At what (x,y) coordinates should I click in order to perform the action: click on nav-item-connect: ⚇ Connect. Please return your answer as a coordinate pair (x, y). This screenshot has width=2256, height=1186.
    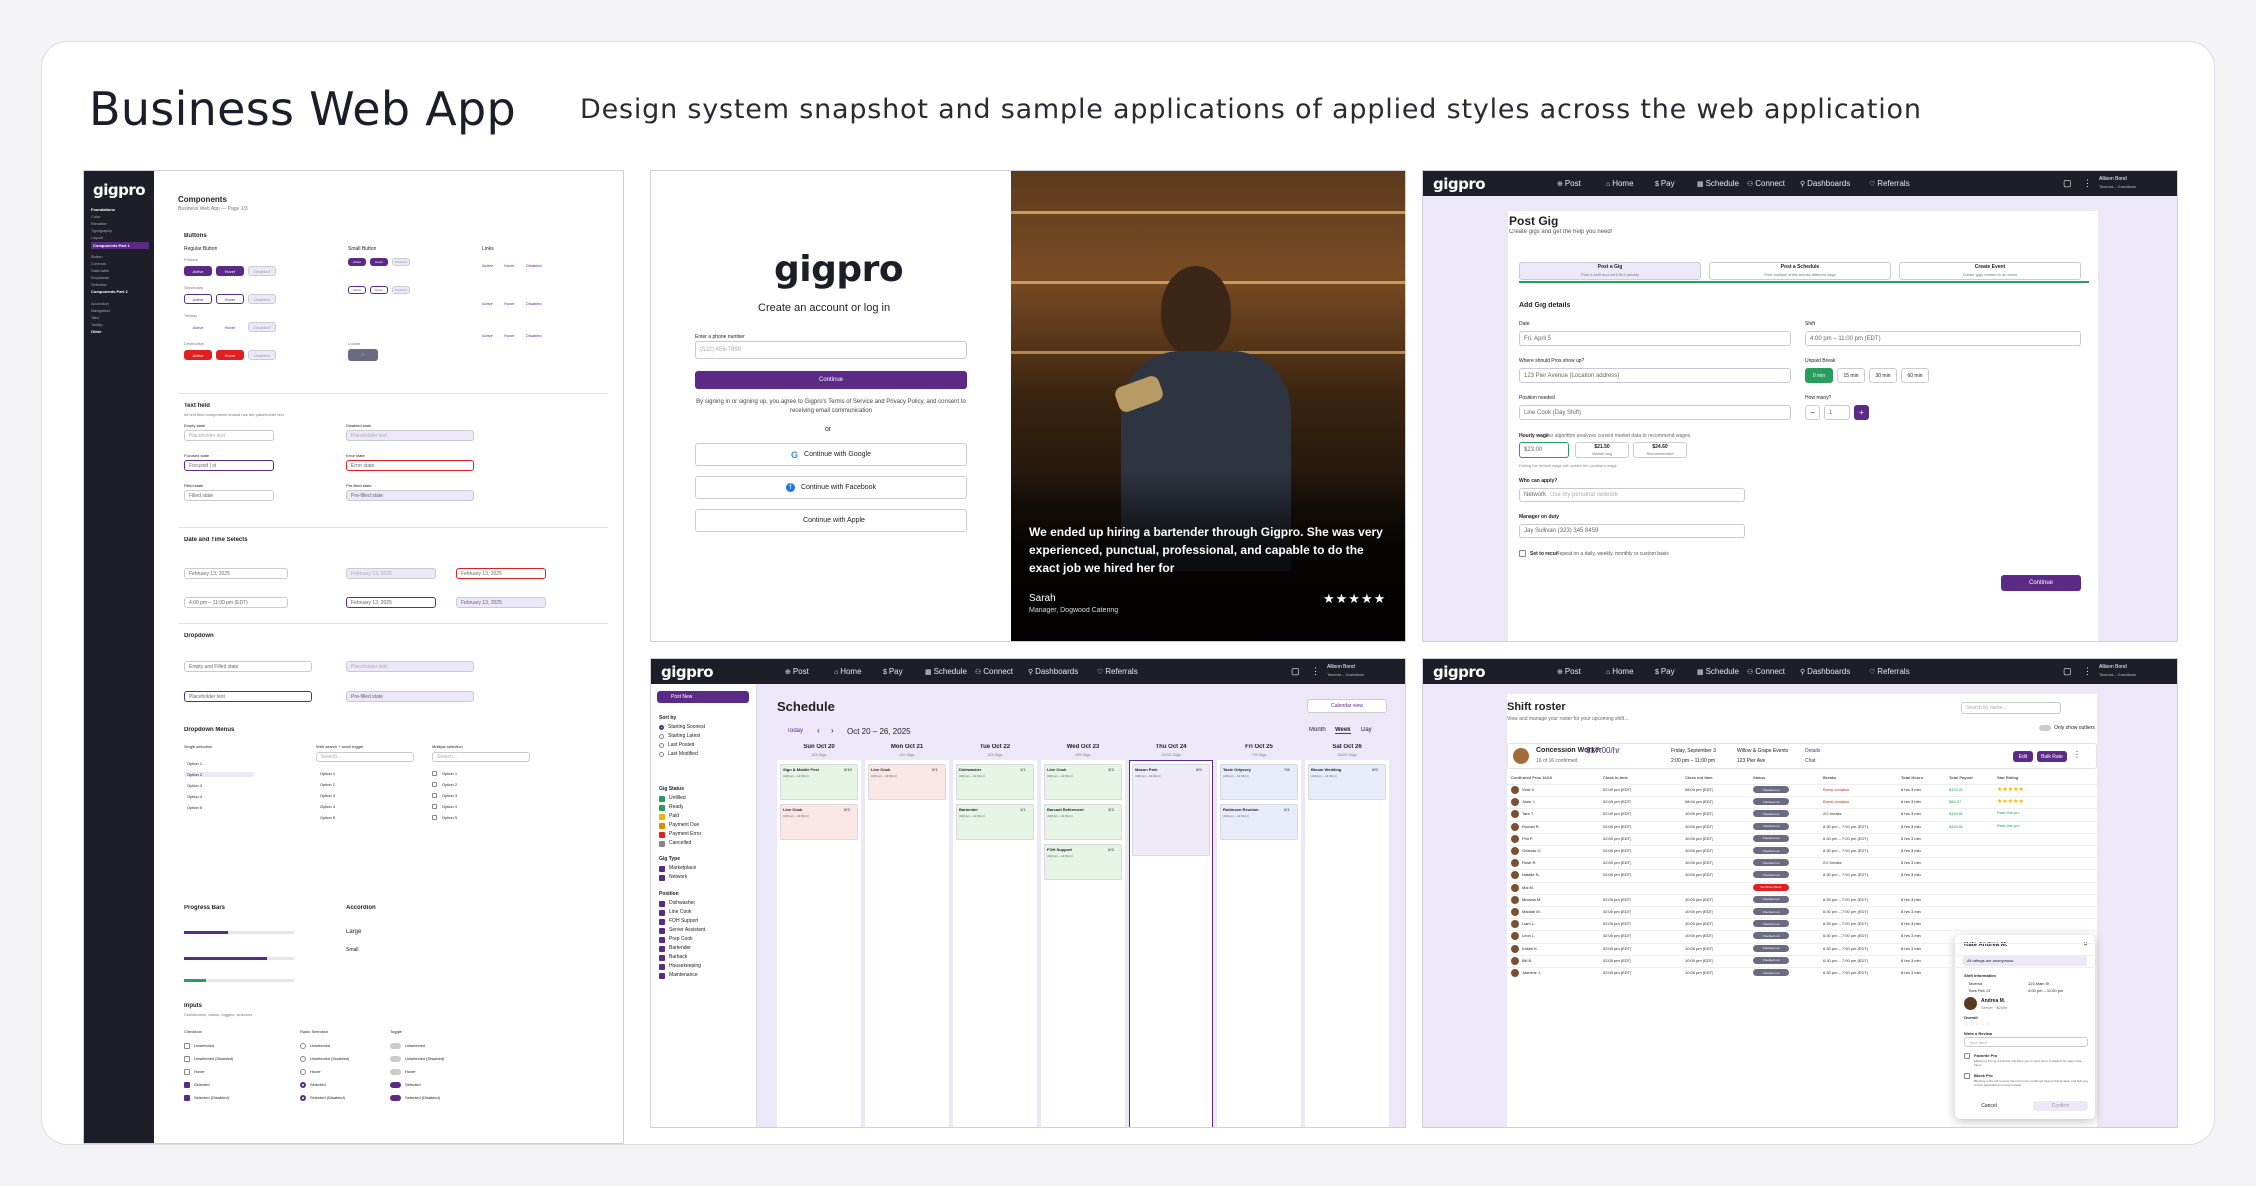
    Looking at the image, I should click on (994, 671).